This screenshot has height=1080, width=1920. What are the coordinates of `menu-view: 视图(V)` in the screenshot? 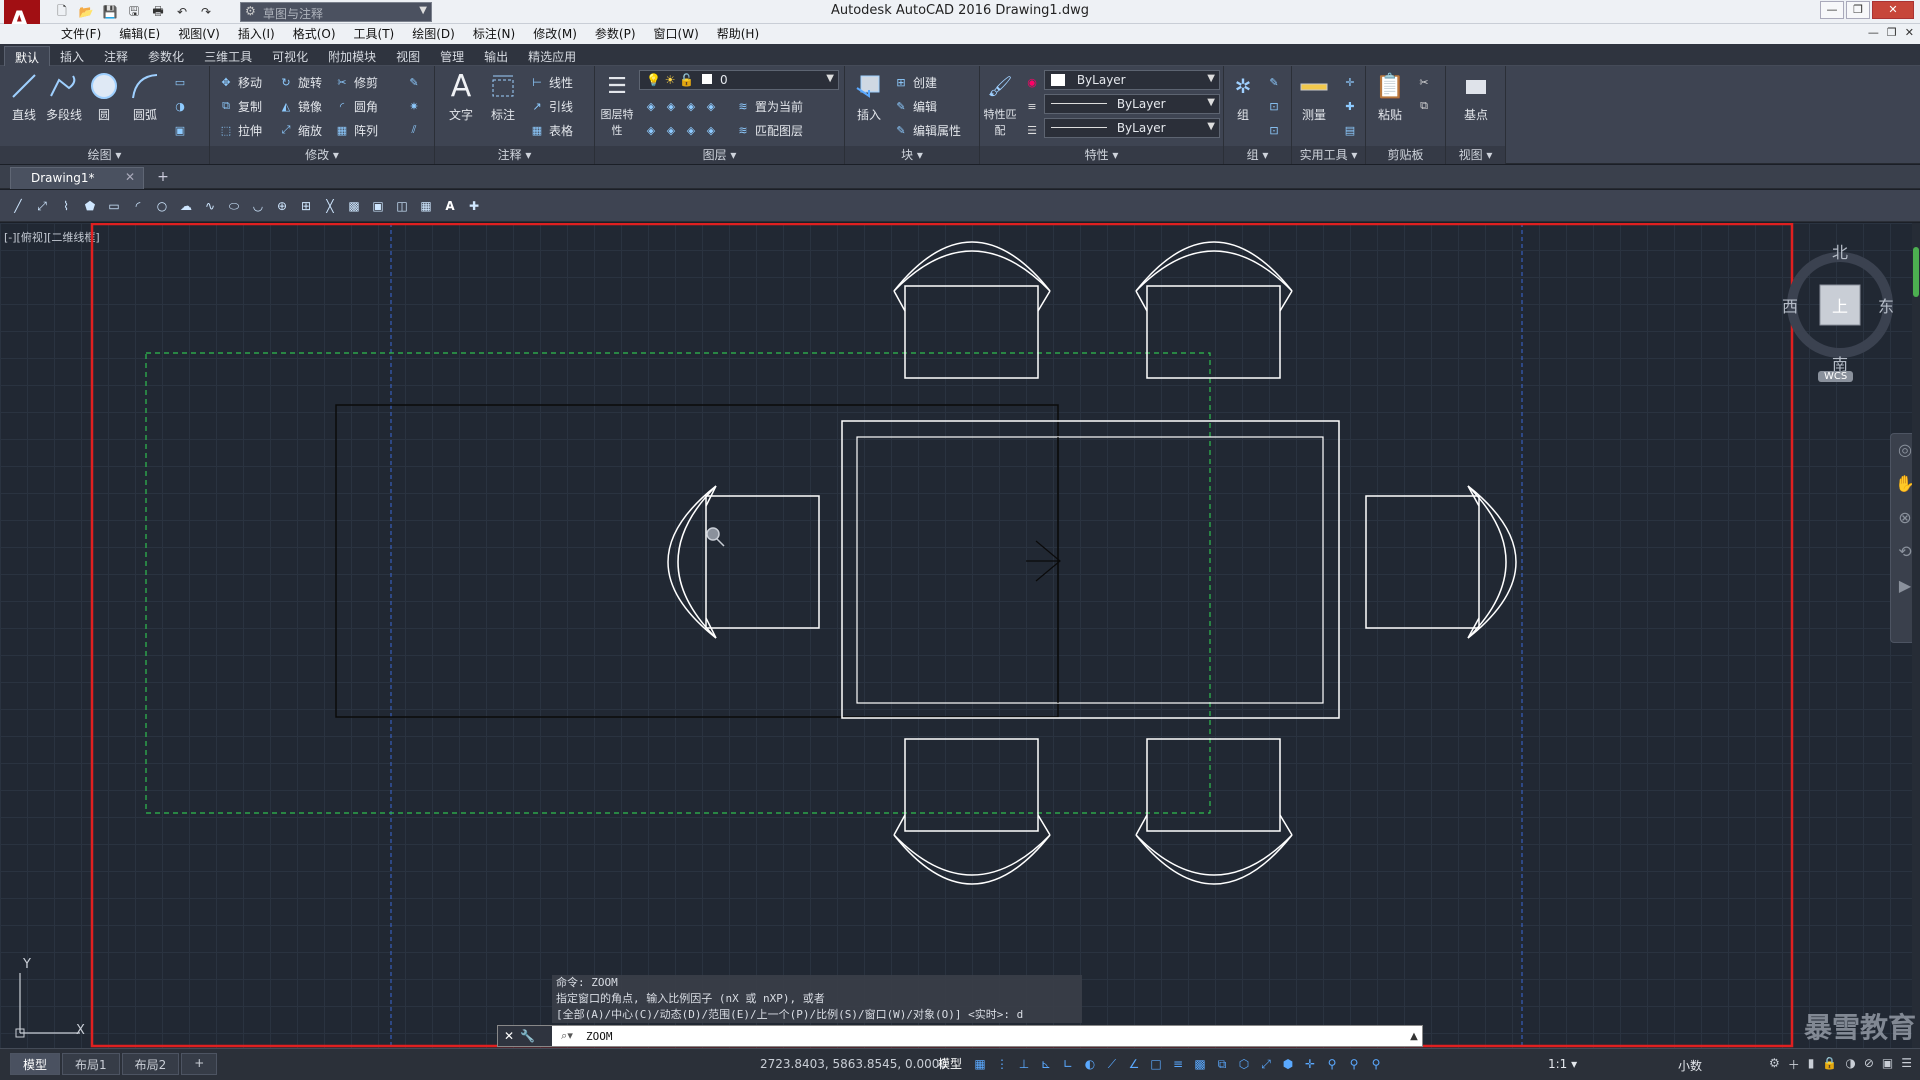 It's located at (199, 34).